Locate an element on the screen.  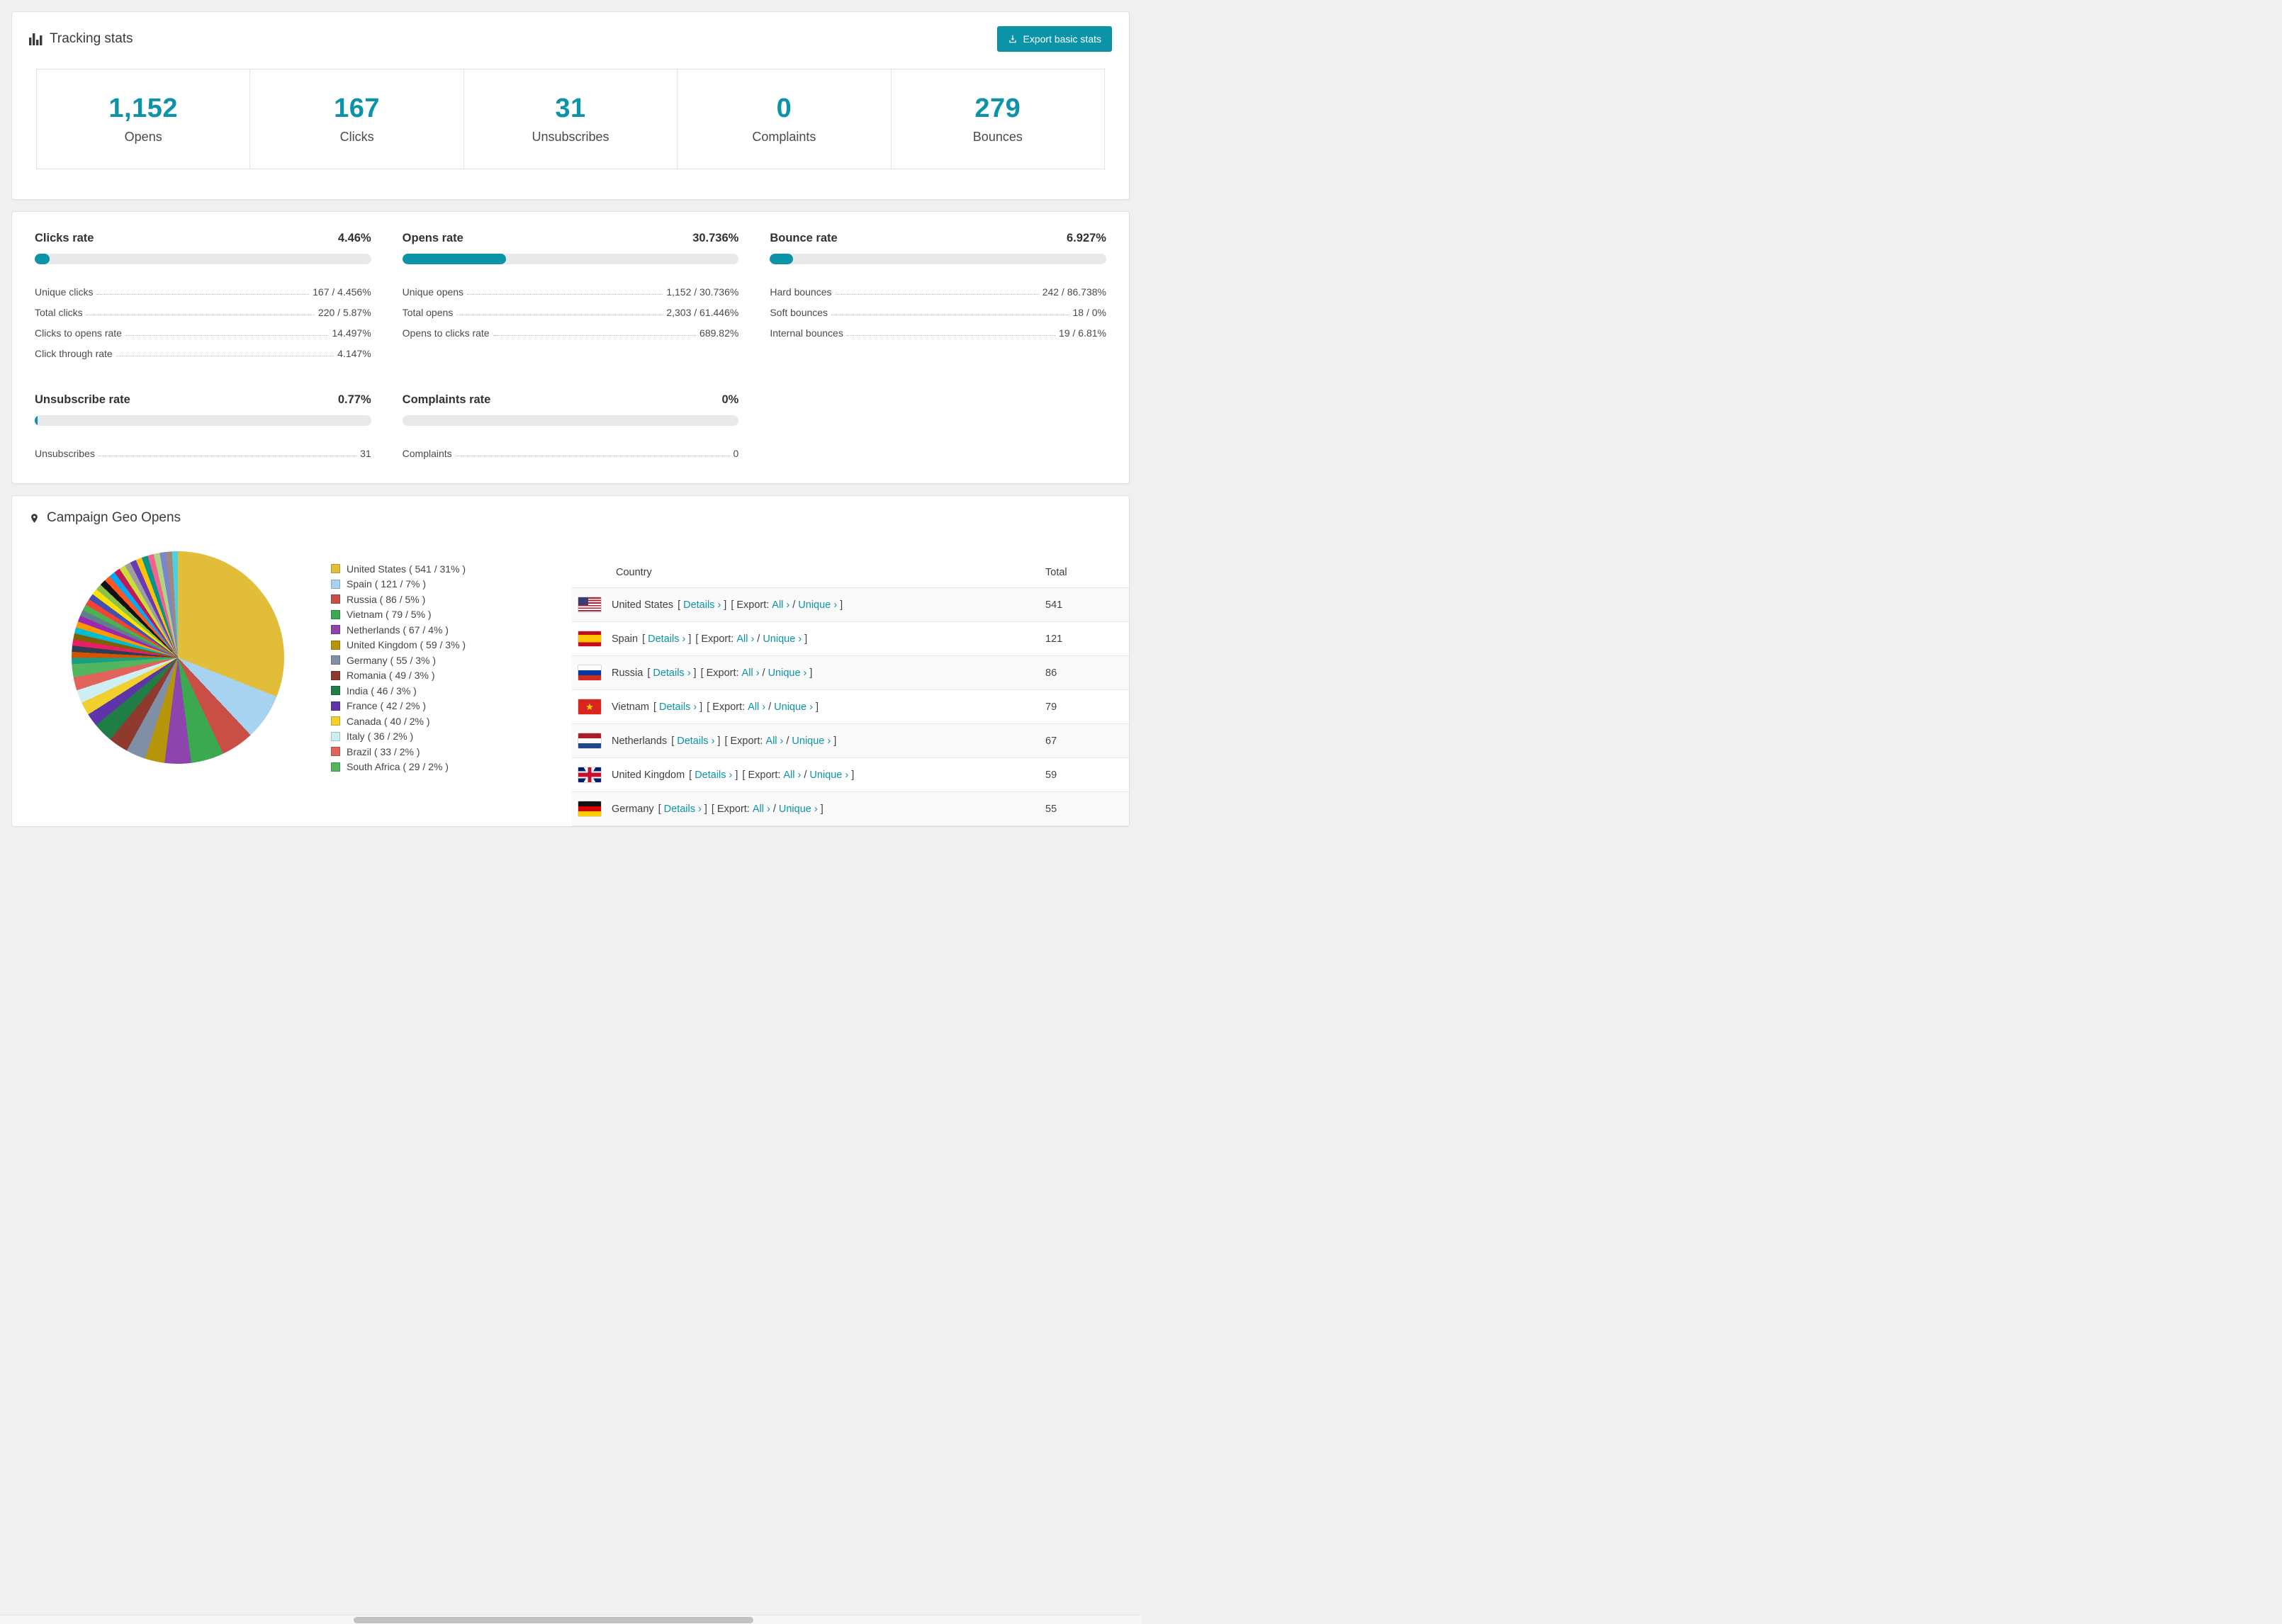
country-total: 541 is located at coordinates (1054, 605).